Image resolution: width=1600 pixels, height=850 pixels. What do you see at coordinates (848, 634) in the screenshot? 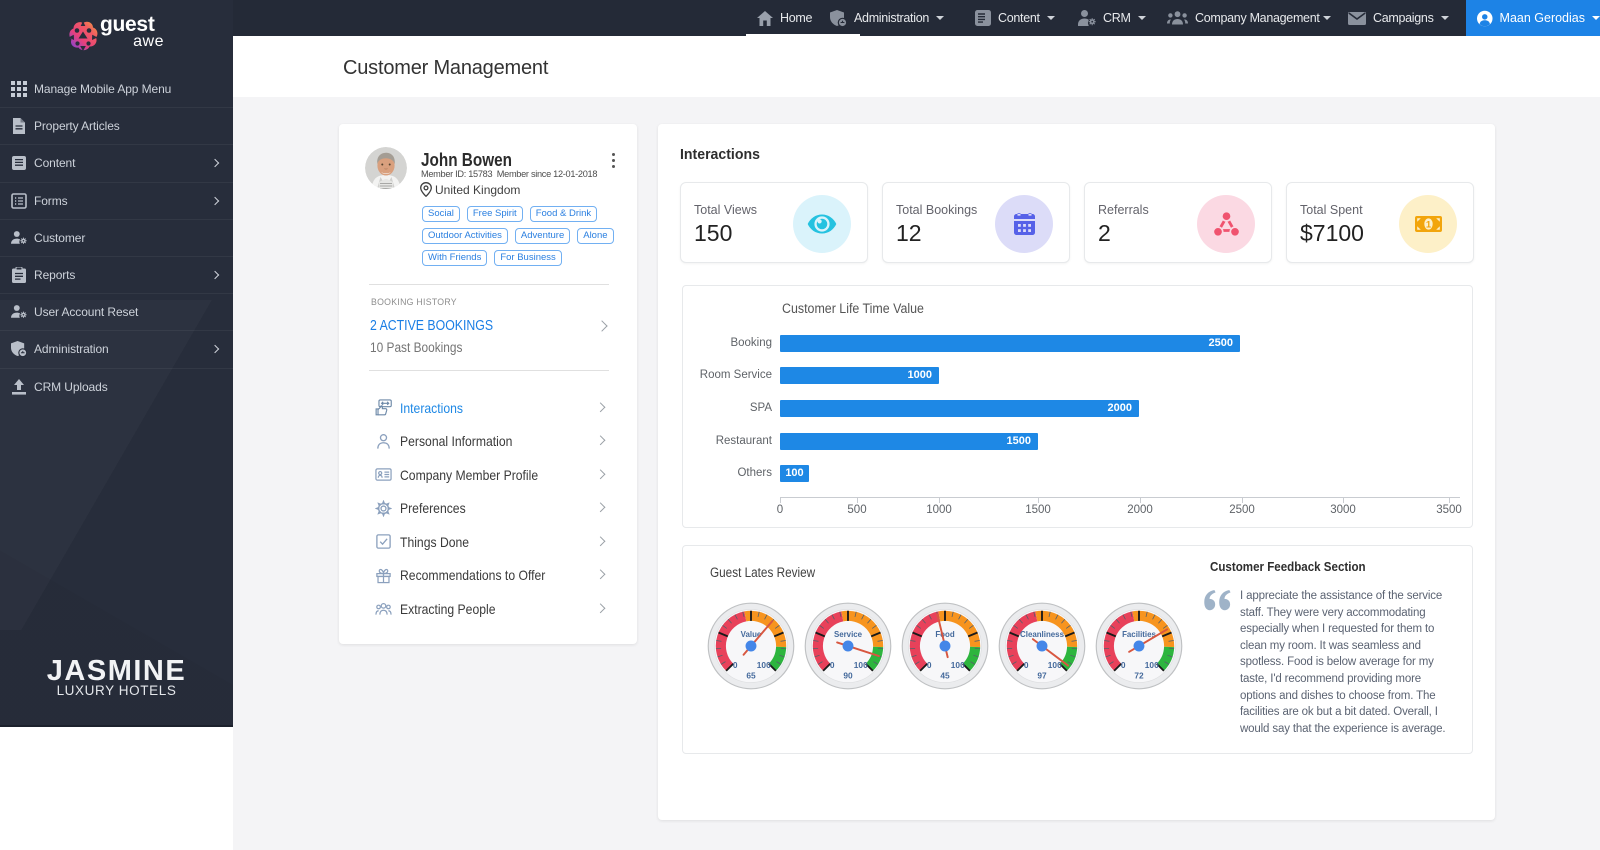
I see `svg-text: Service` at bounding box center [848, 634].